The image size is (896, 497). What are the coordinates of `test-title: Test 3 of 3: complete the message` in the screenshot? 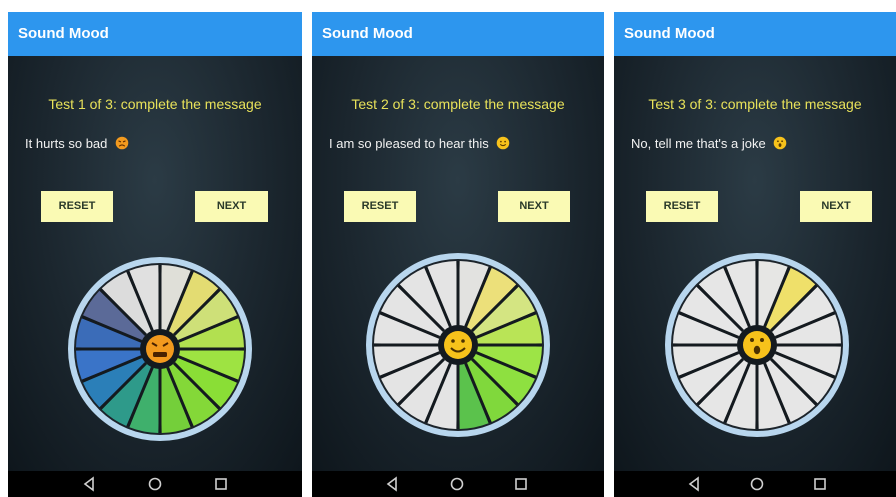 It's located at (755, 104).